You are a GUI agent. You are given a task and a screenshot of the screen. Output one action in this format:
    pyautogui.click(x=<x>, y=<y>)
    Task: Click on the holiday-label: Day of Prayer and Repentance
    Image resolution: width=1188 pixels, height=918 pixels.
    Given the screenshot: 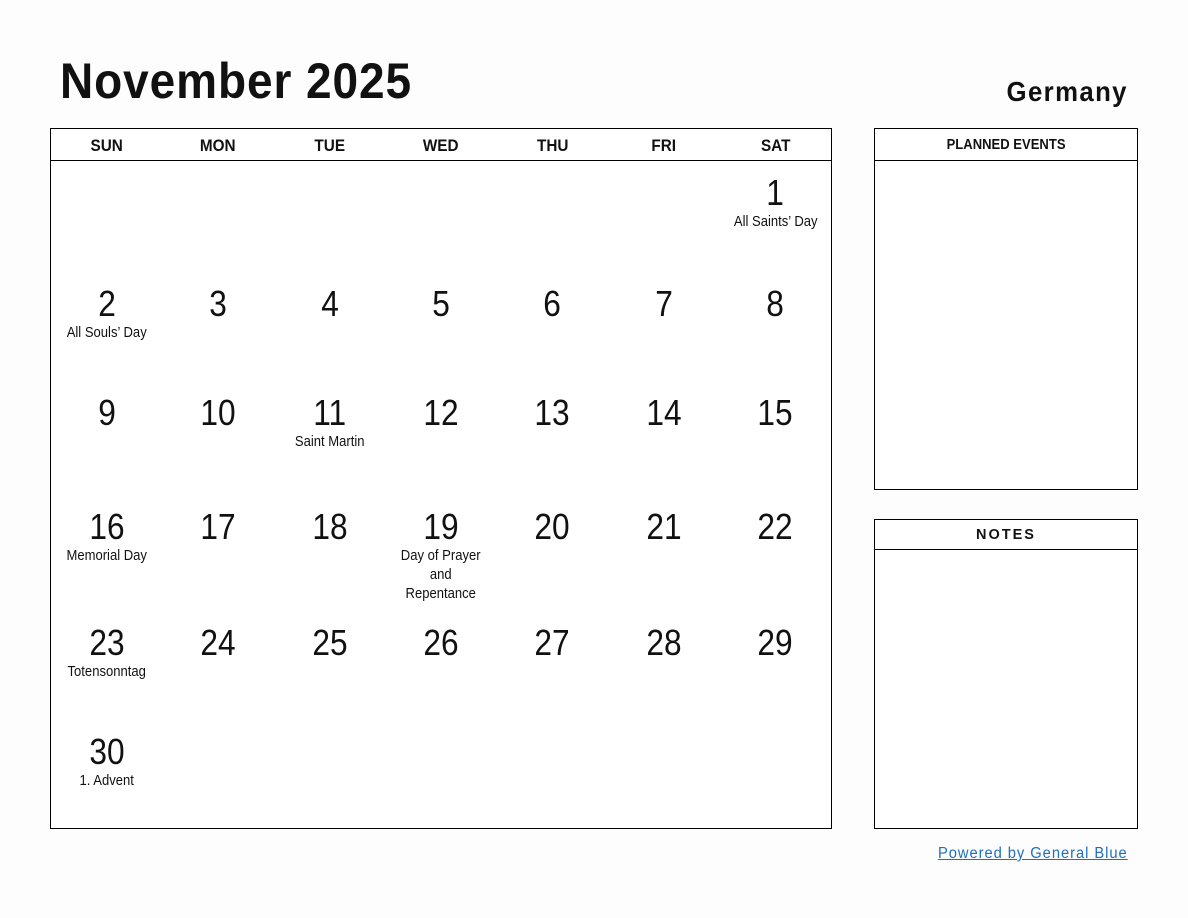 What is the action you would take?
    pyautogui.click(x=441, y=575)
    